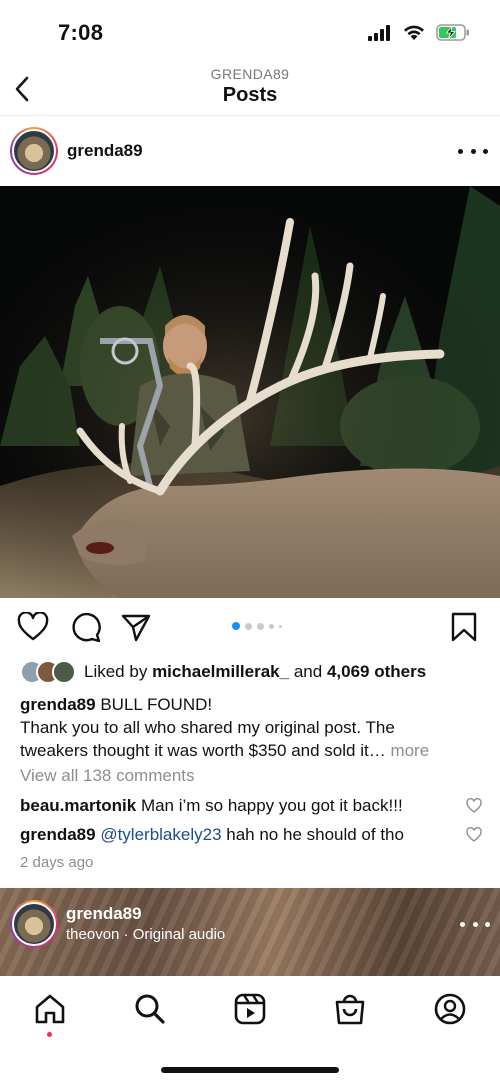 This screenshot has width=500, height=1083. Describe the element at coordinates (57, 862) in the screenshot. I see `post-timestamp: 2 days ago` at that location.